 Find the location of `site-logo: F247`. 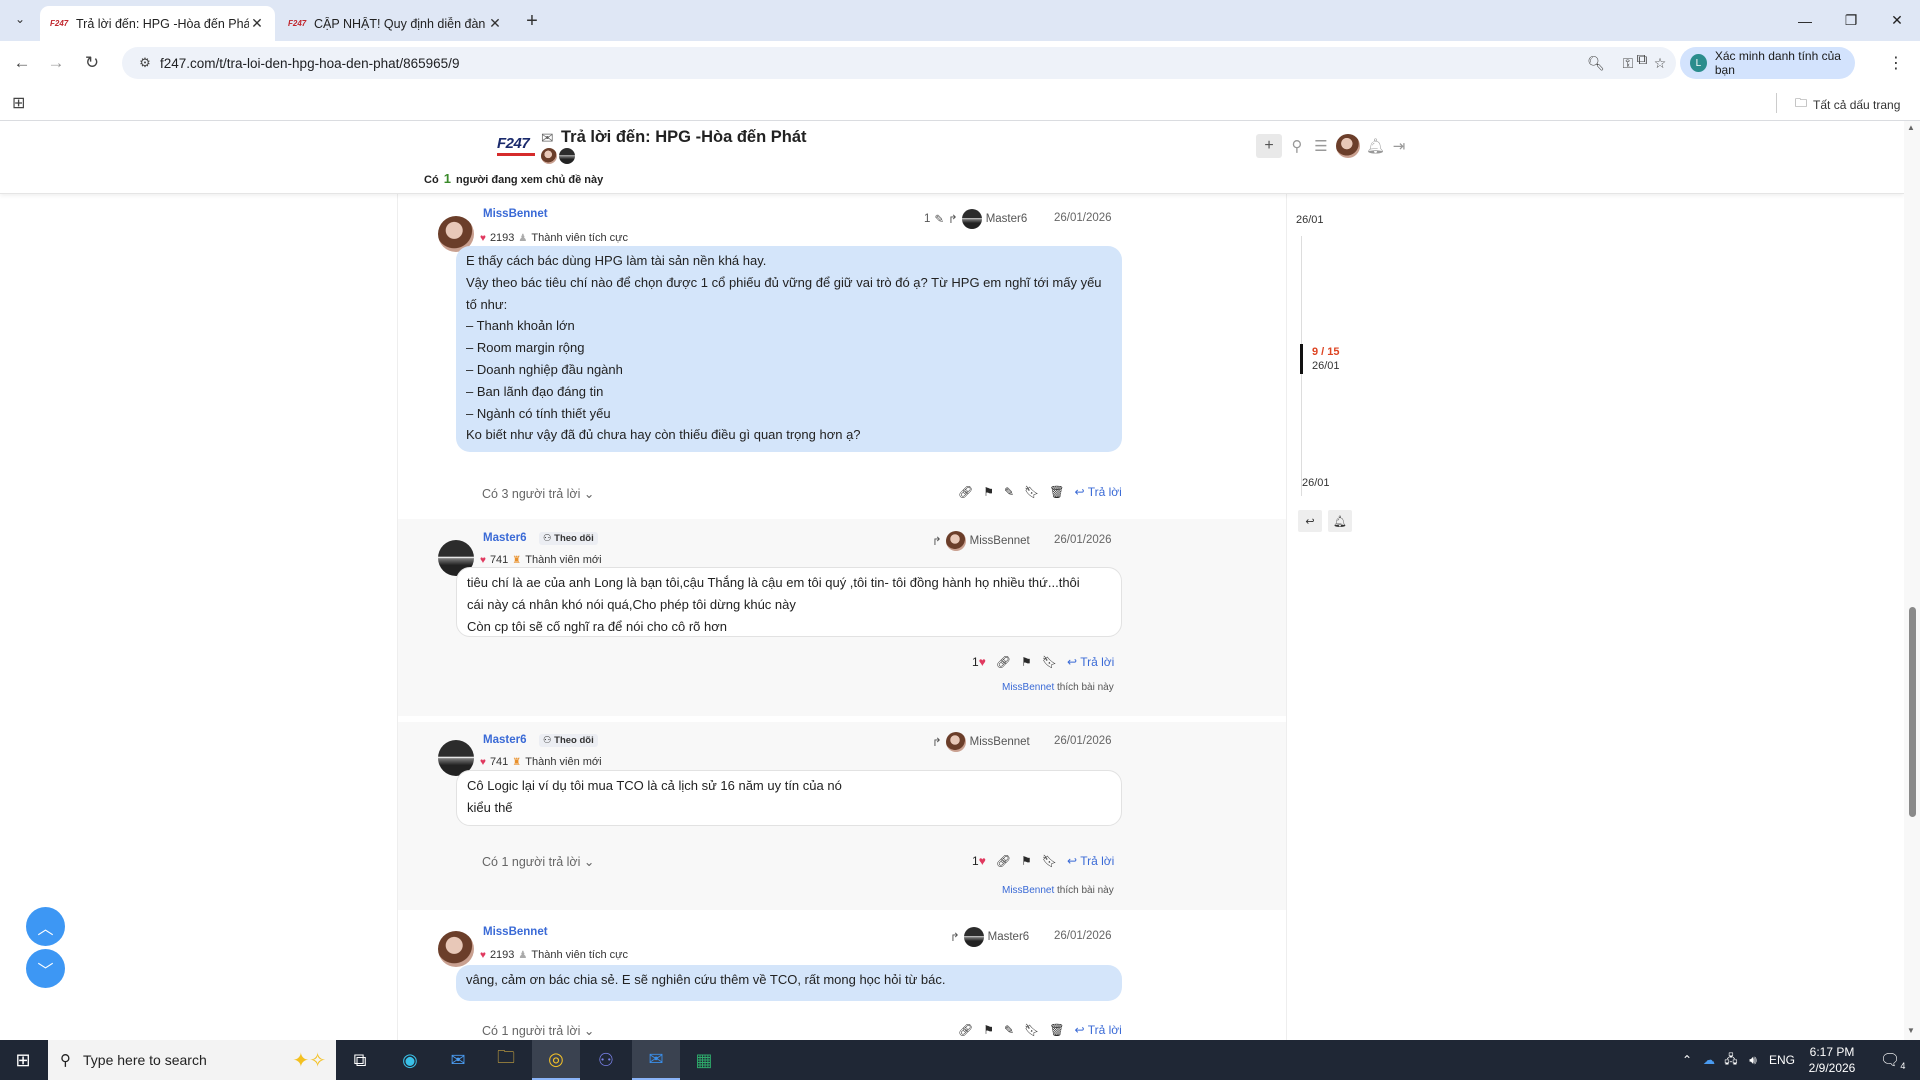

site-logo: F247 is located at coordinates (517, 145).